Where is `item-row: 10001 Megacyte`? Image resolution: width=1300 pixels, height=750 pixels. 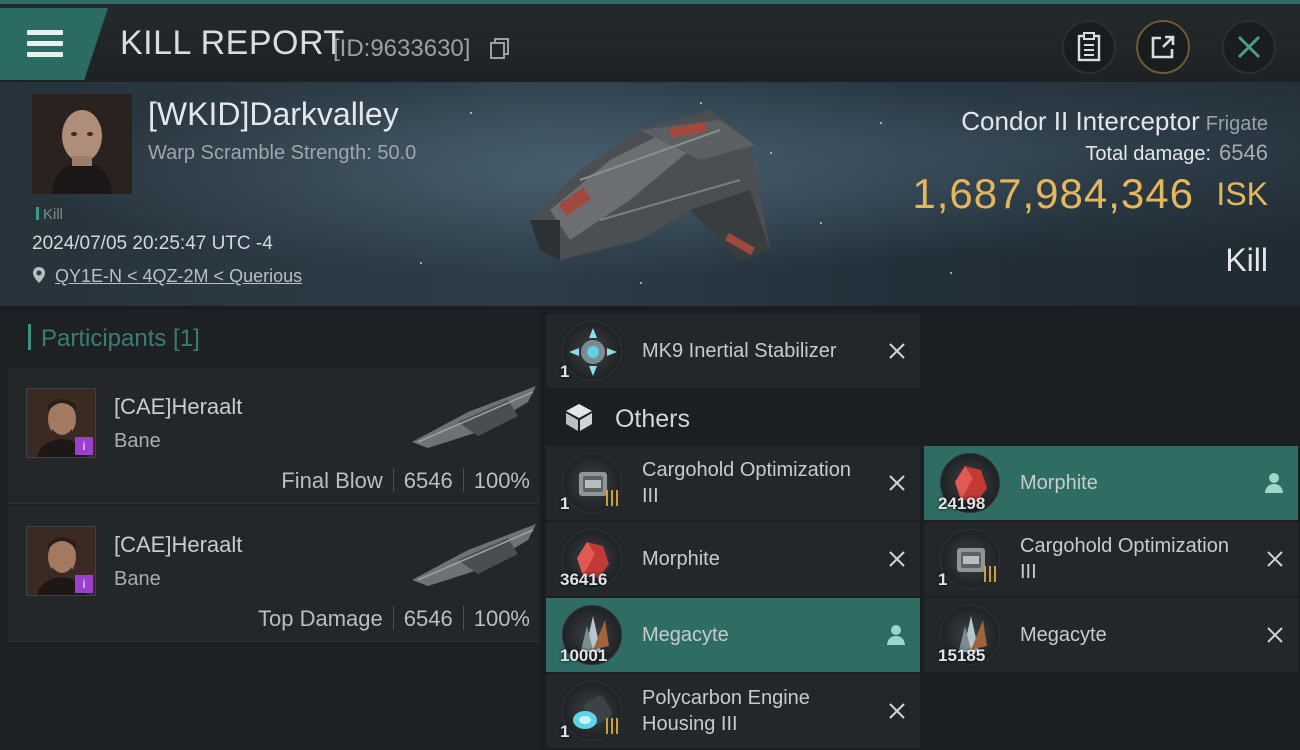 item-row: 10001 Megacyte is located at coordinates (733, 635).